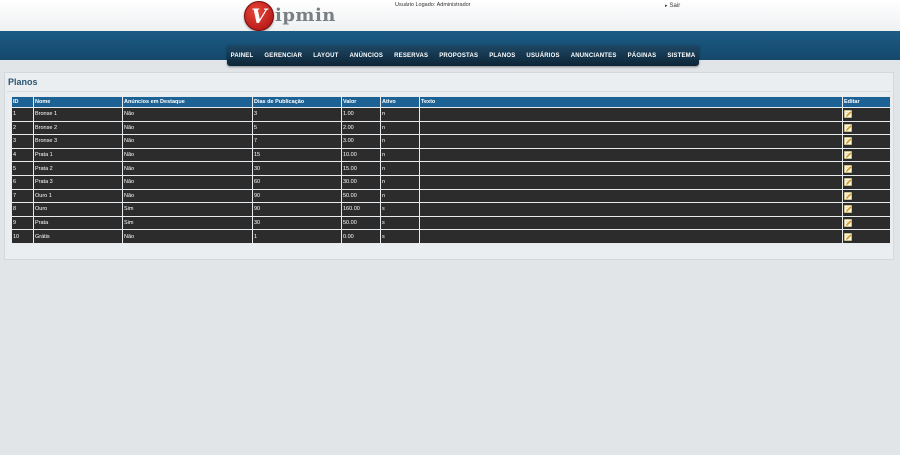 The height and width of the screenshot is (455, 900). What do you see at coordinates (361, 236) in the screenshot?
I see `cell-valor: 0.00` at bounding box center [361, 236].